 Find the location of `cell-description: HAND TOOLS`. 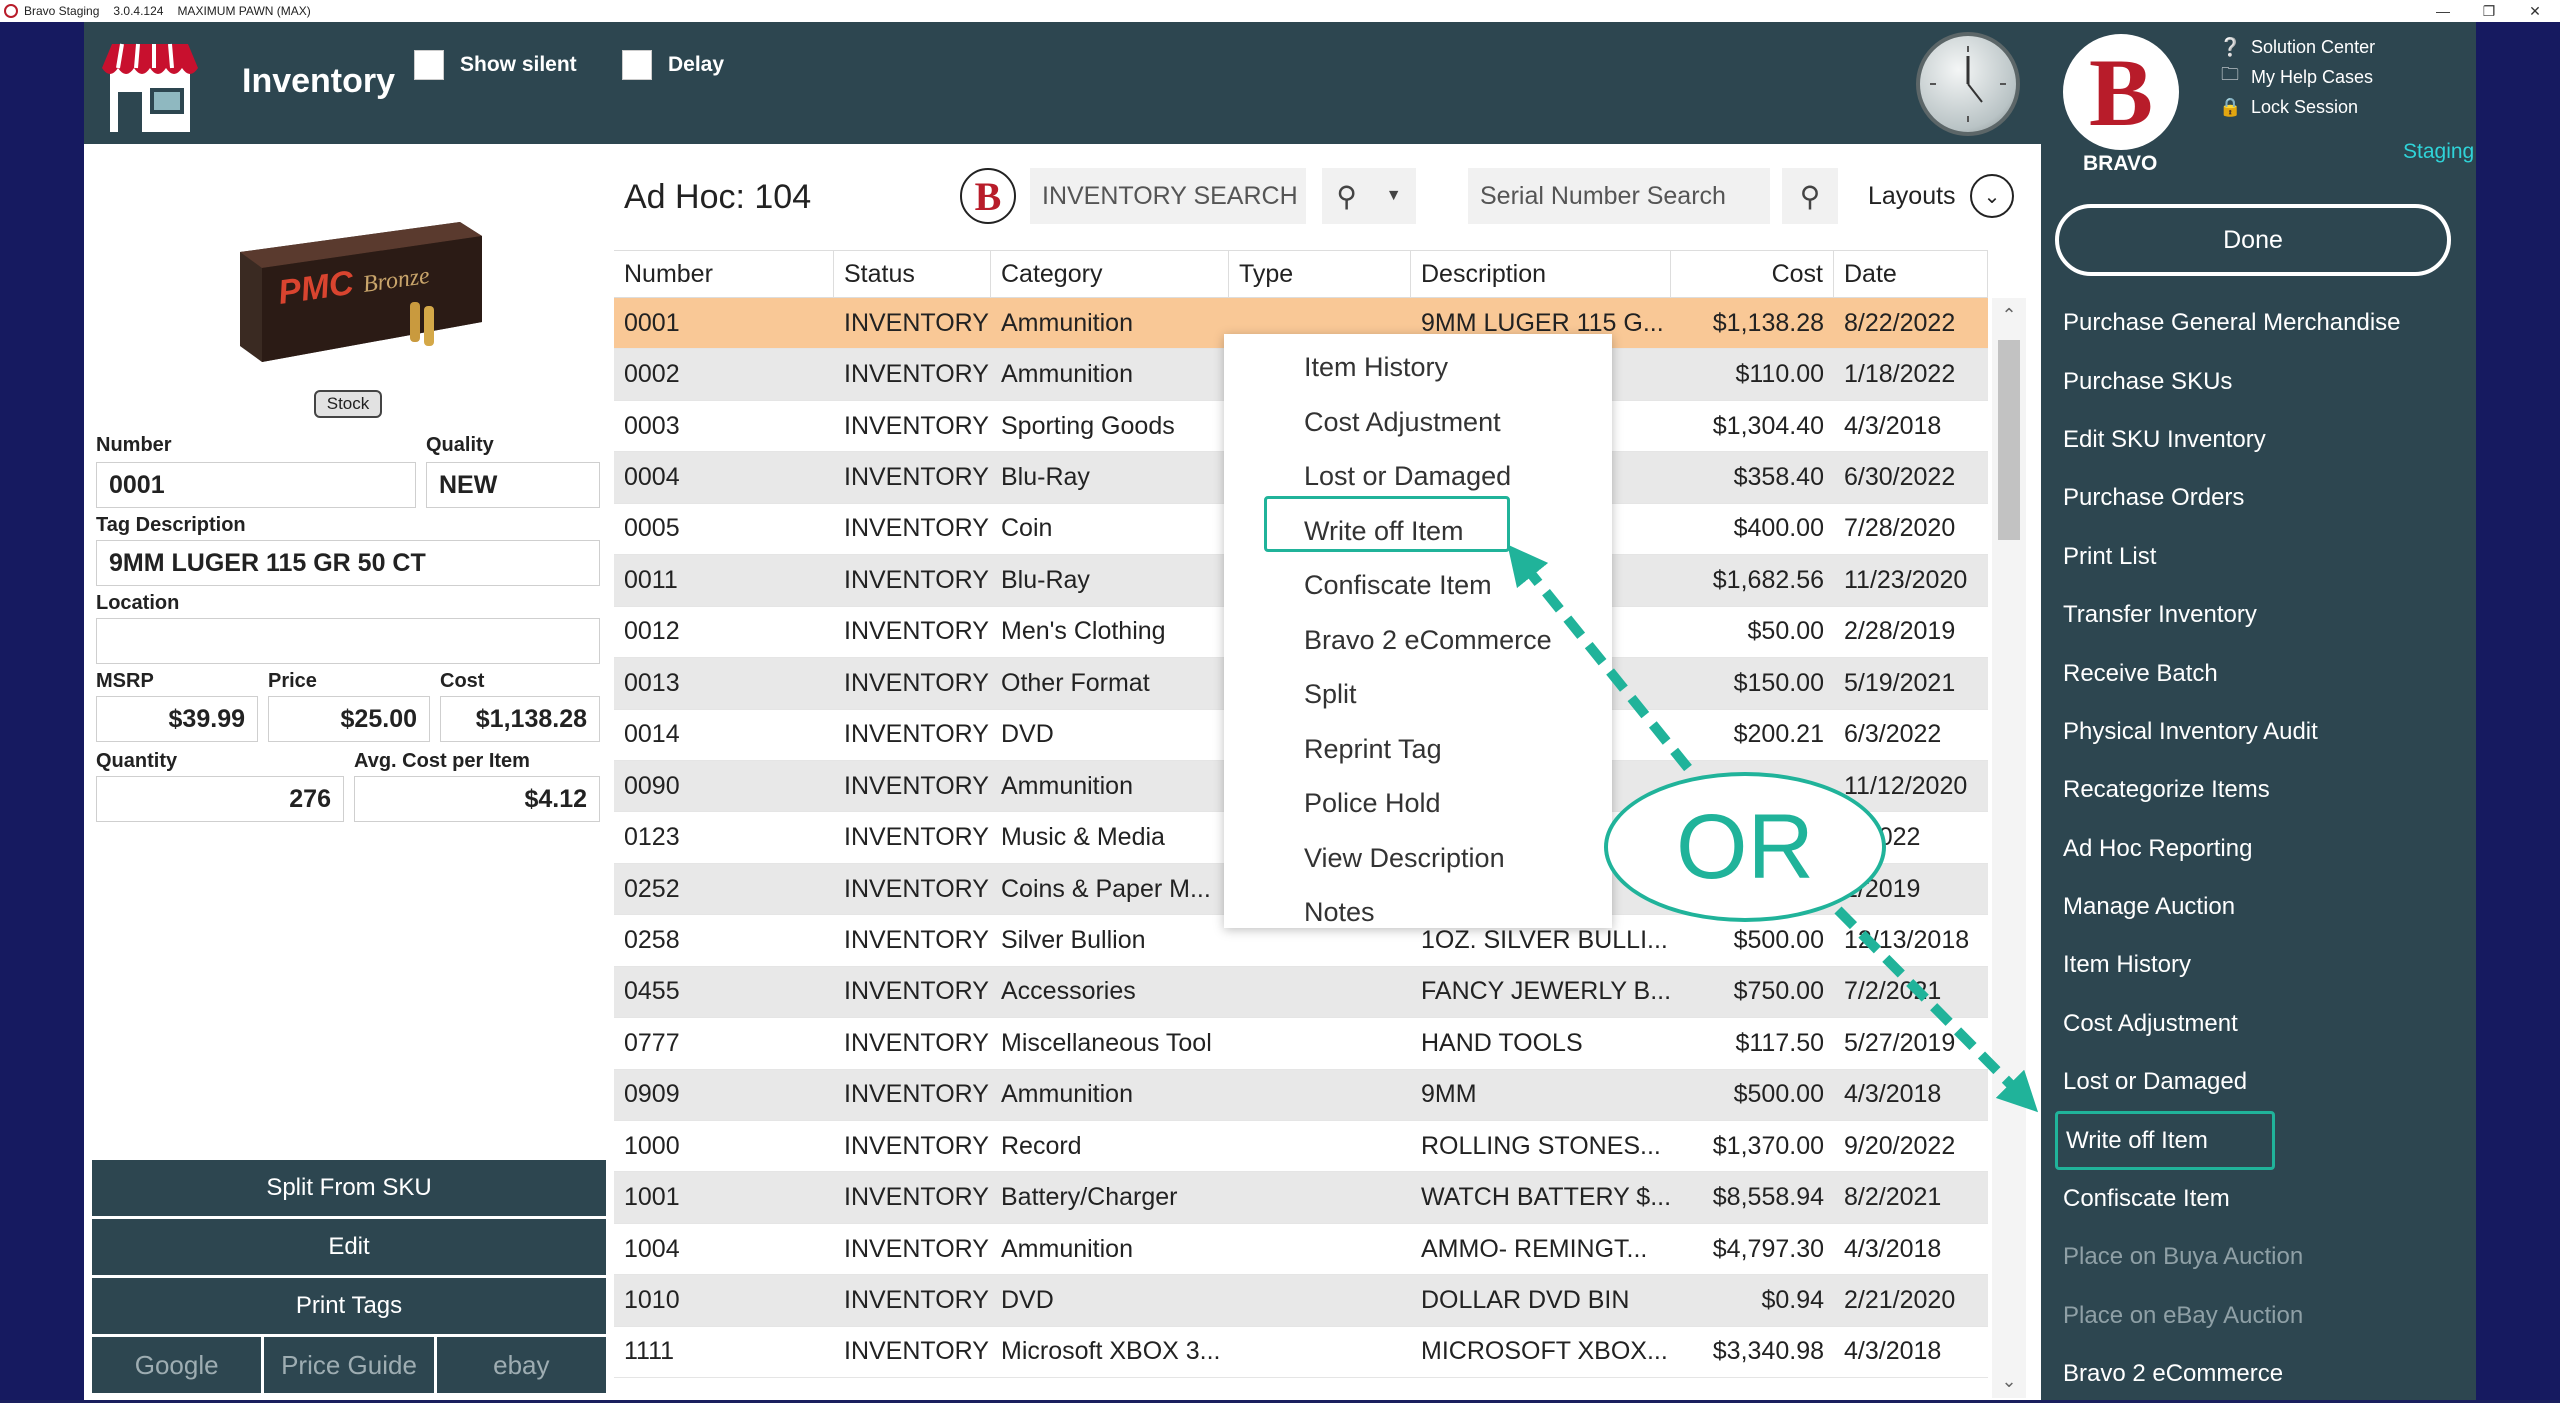

cell-description: HAND TOOLS is located at coordinates (1502, 1042).